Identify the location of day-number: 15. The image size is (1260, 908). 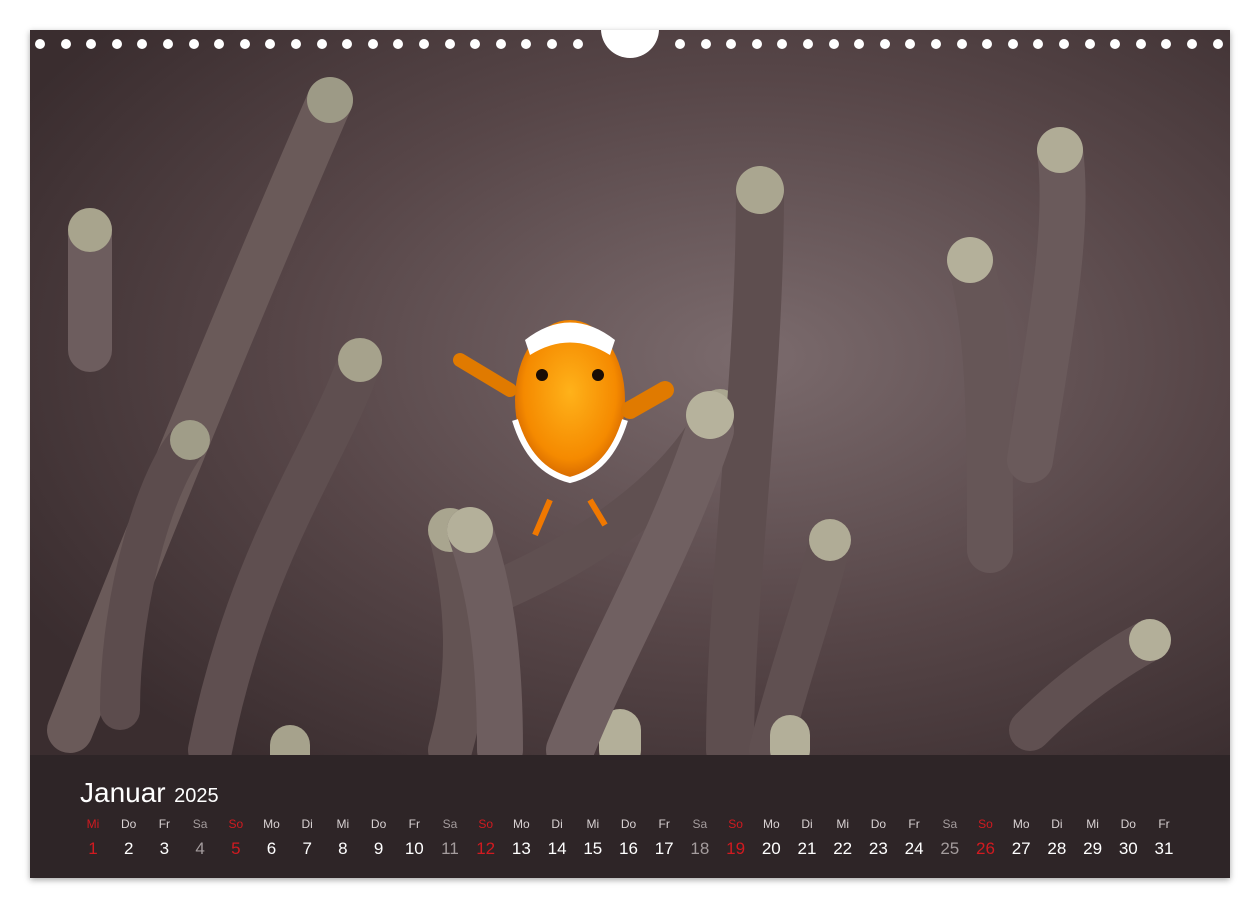
(593, 848).